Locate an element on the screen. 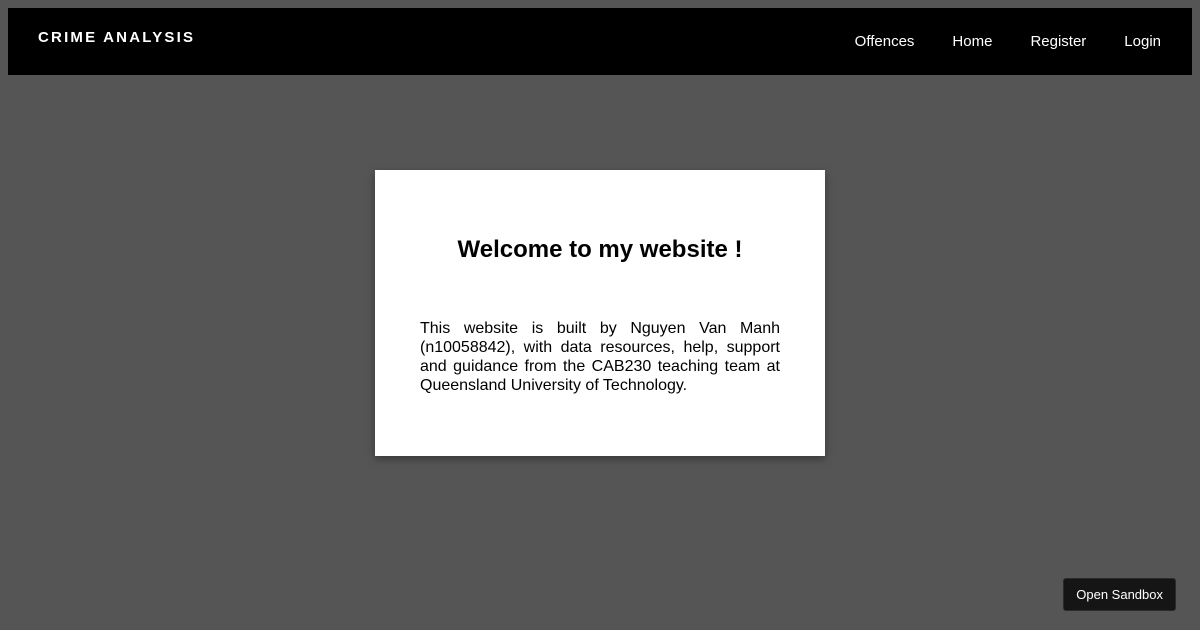 The width and height of the screenshot is (1200, 630). nav-link-login: Login is located at coordinates (1142, 41).